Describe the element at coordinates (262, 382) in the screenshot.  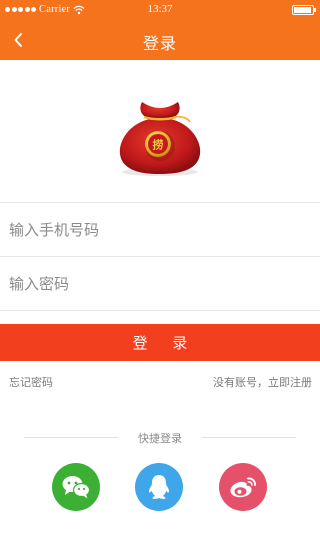
I see `register-link: 没有账号，立即注册` at that location.